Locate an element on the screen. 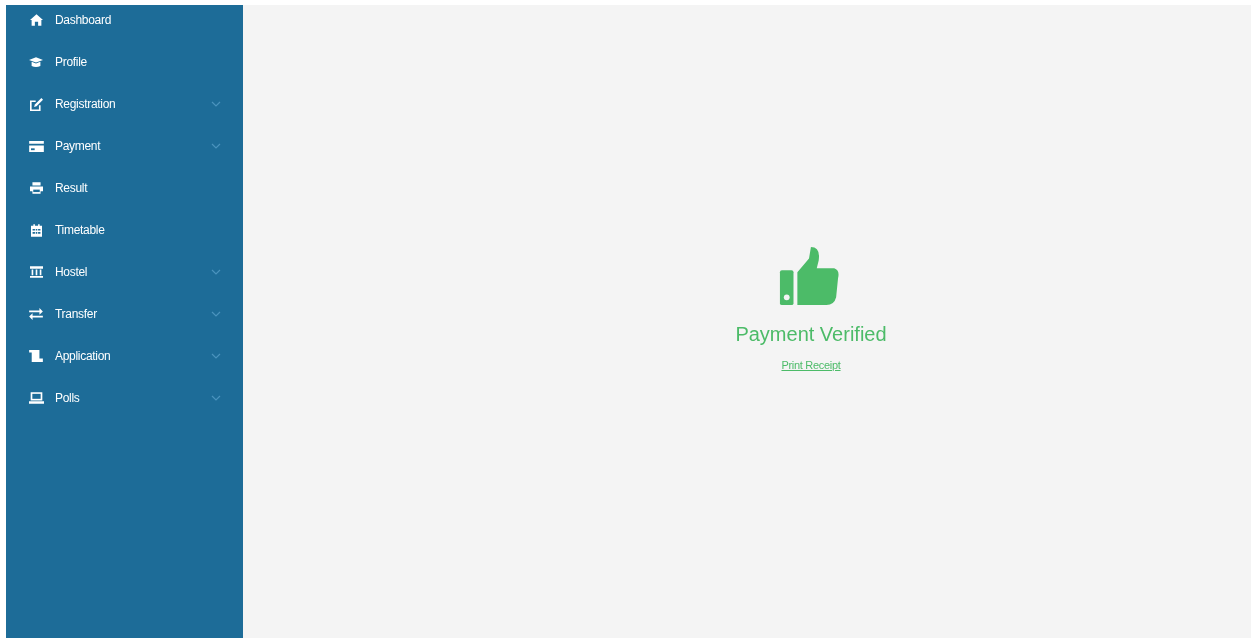 The width and height of the screenshot is (1251, 638). house-icon is located at coordinates (36, 20).